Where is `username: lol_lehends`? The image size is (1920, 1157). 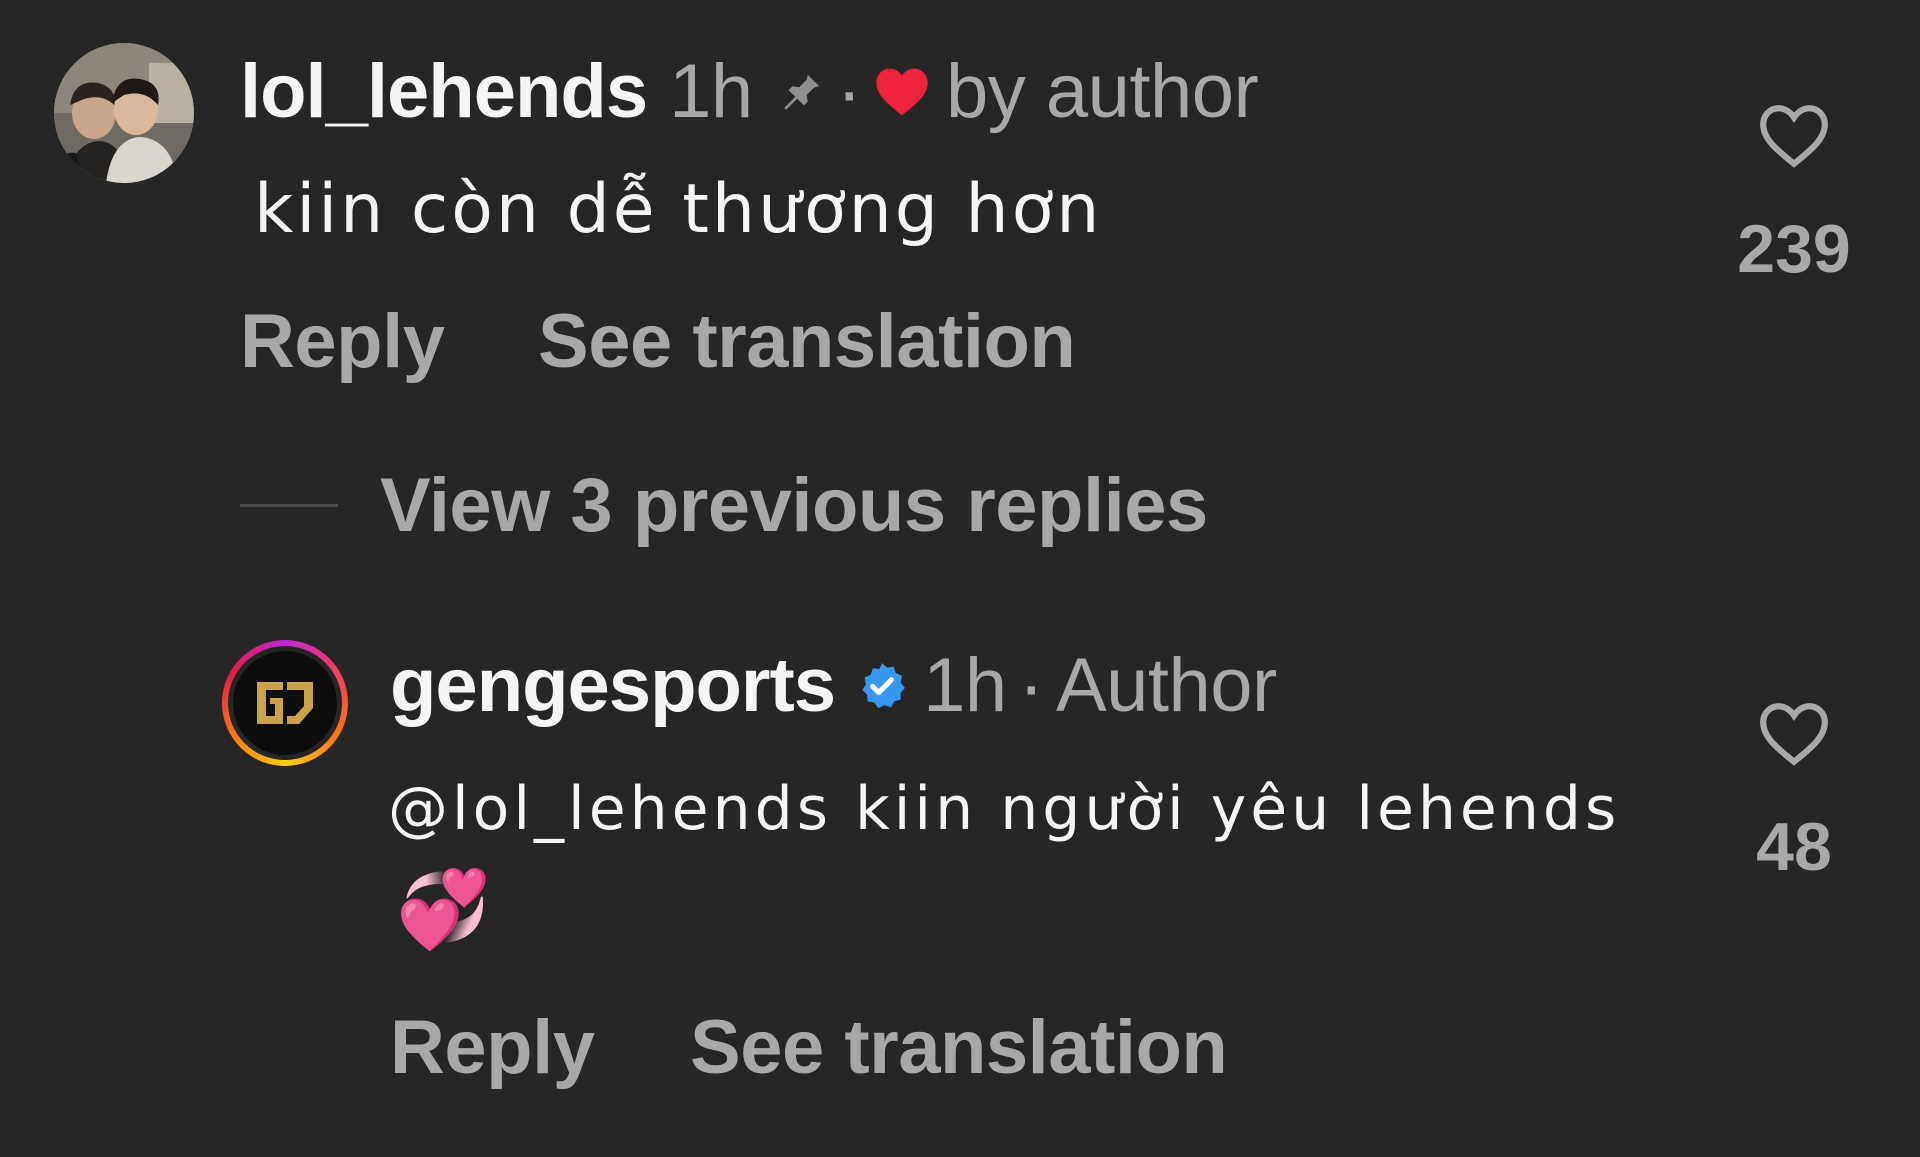
username: lol_lehends is located at coordinates (444, 91).